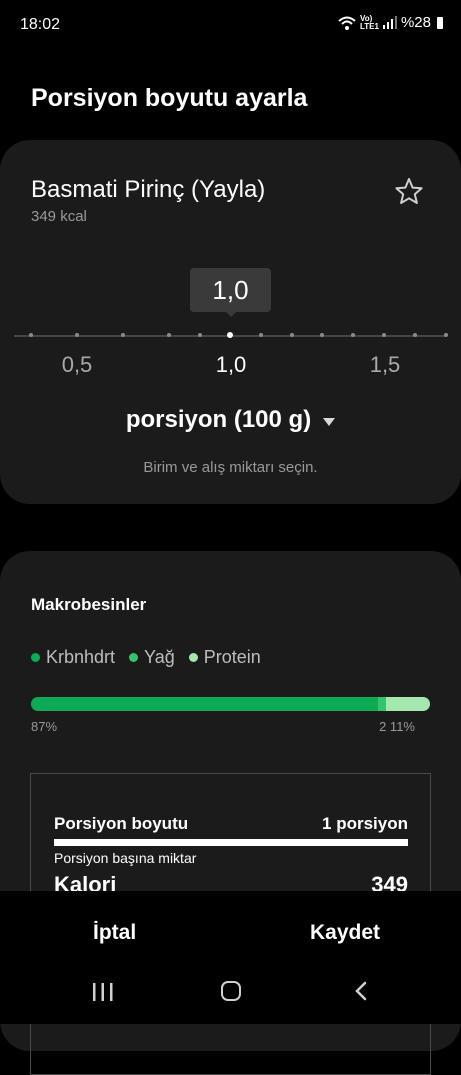 The image size is (461, 1075). I want to click on serving-size-row: Porsiyon boyutu 1 porsiyon, so click(231, 824).